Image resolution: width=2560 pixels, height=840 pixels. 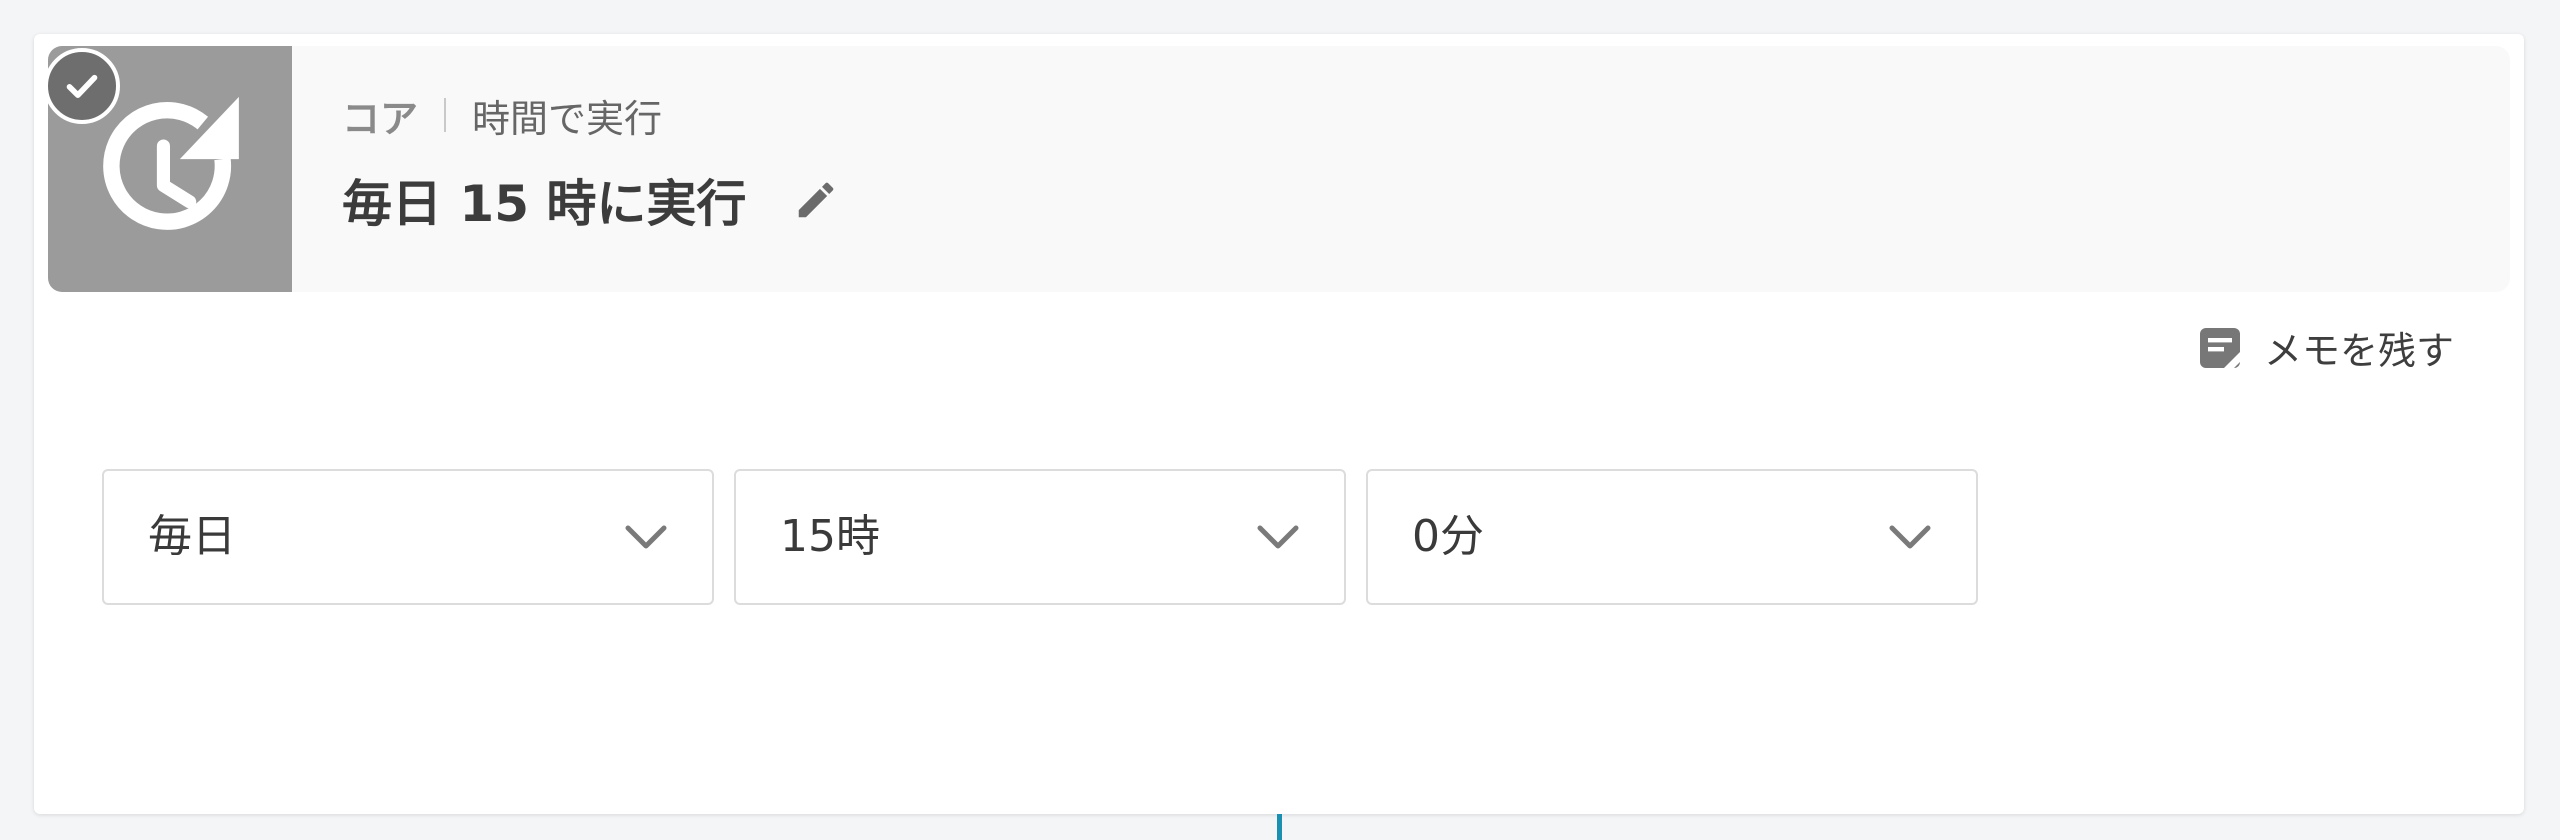 I want to click on pencil-icon, so click(x=816, y=200).